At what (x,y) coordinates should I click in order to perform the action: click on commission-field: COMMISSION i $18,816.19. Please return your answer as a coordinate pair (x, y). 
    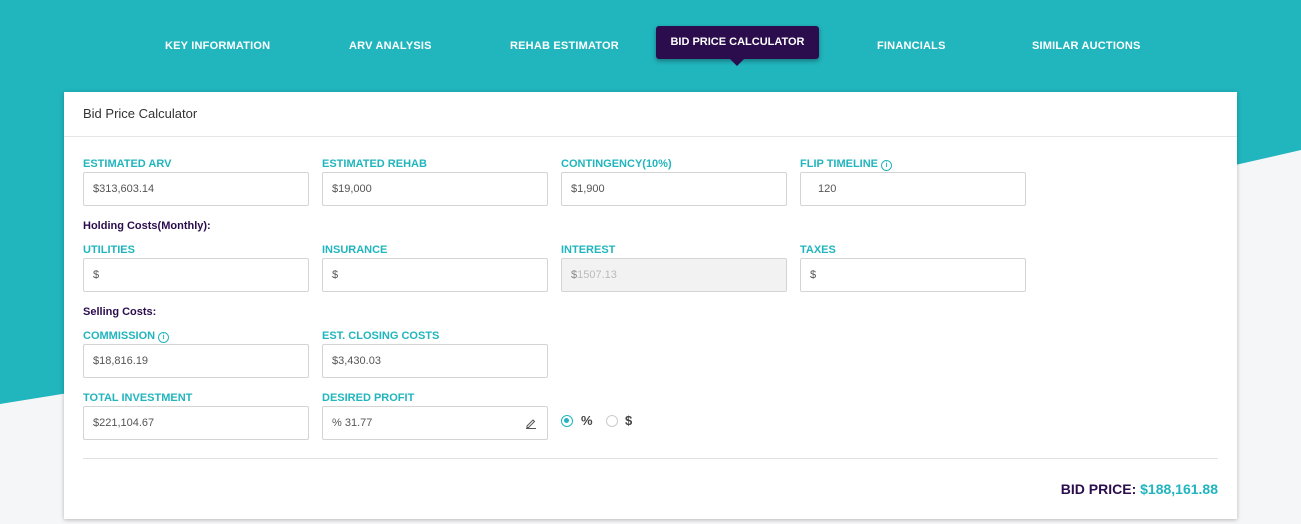
    Looking at the image, I should click on (196, 353).